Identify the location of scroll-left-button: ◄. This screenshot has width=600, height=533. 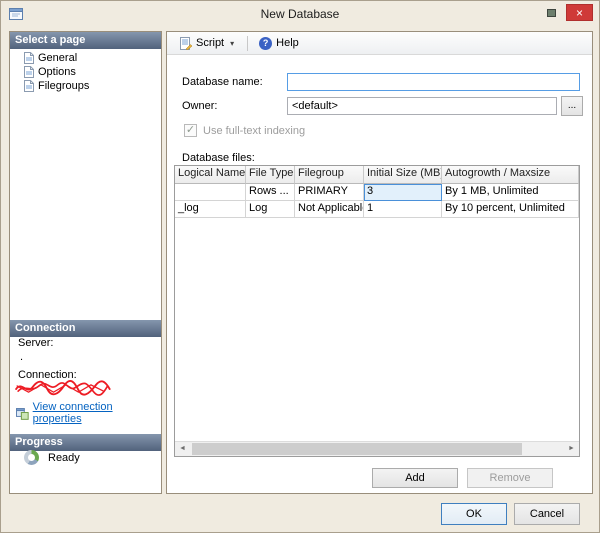
(182, 449).